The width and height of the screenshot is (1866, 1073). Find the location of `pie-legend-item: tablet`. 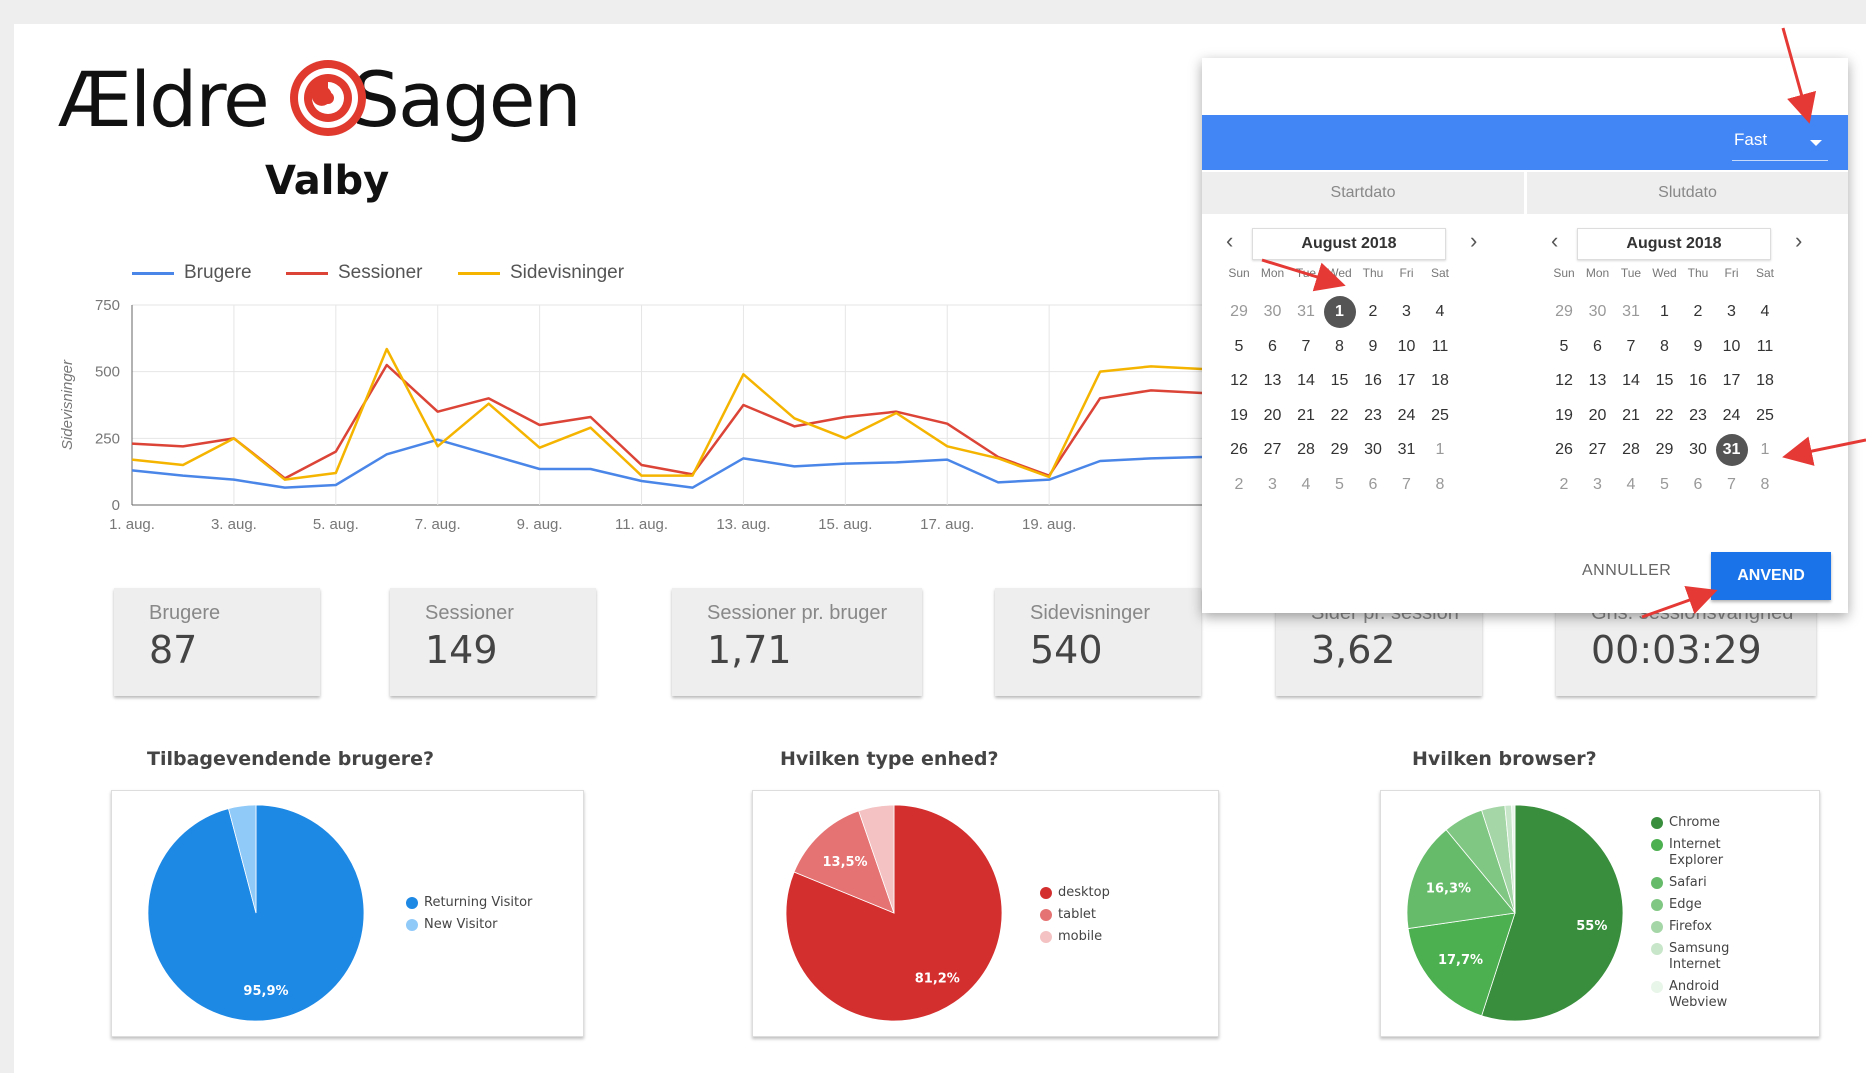

pie-legend-item: tablet is located at coordinates (1075, 915).